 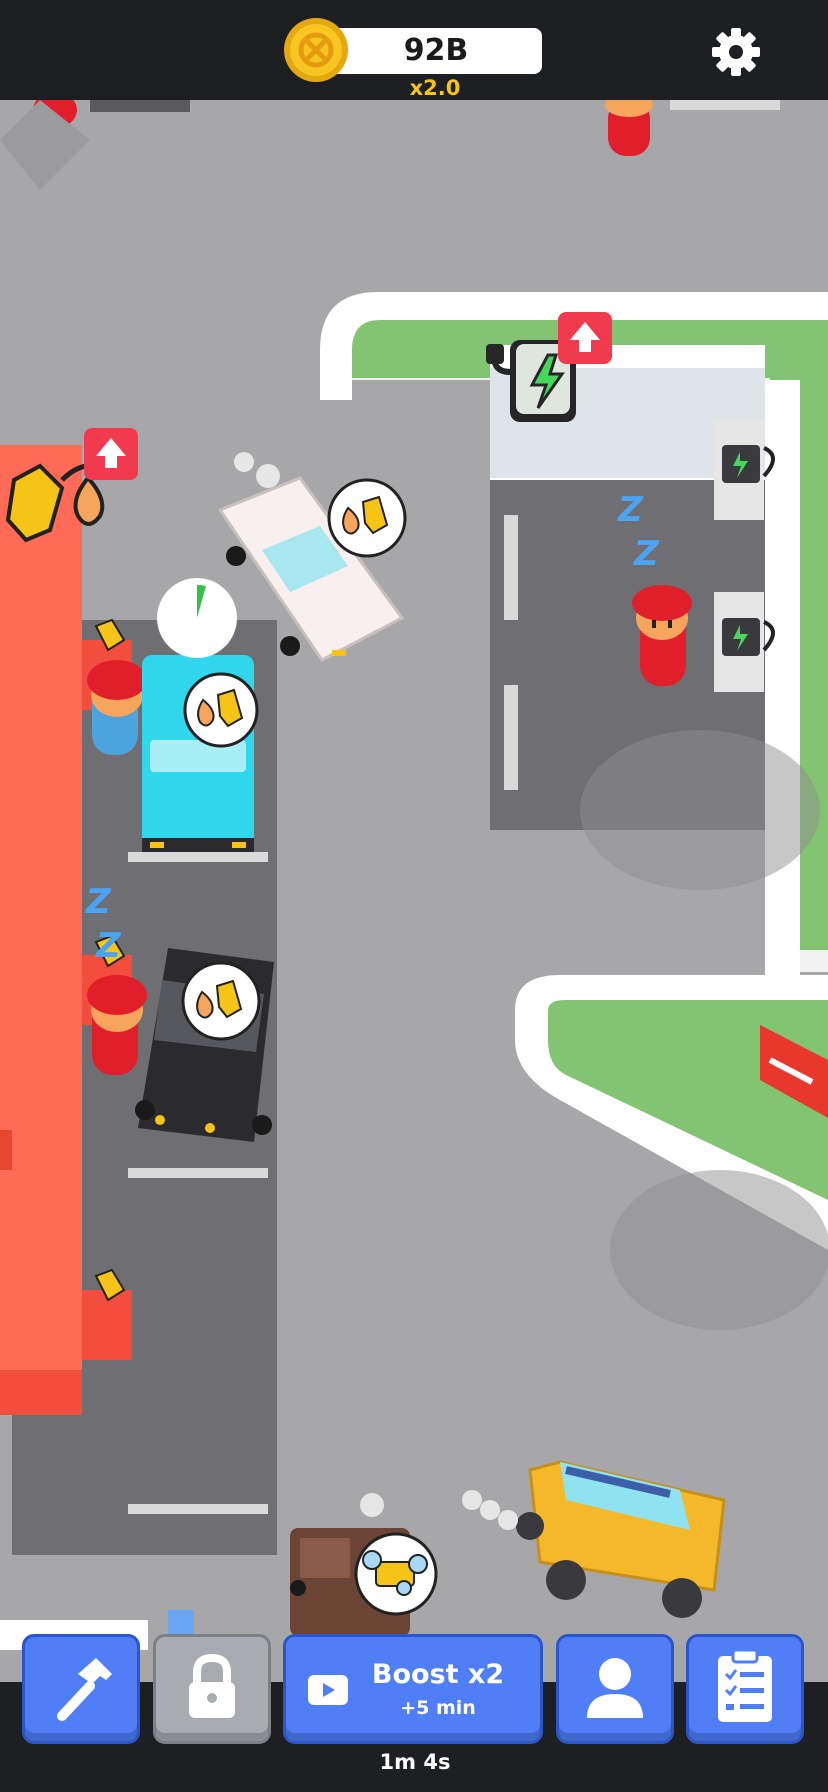 What do you see at coordinates (84, 1689) in the screenshot?
I see `hammer-icon` at bounding box center [84, 1689].